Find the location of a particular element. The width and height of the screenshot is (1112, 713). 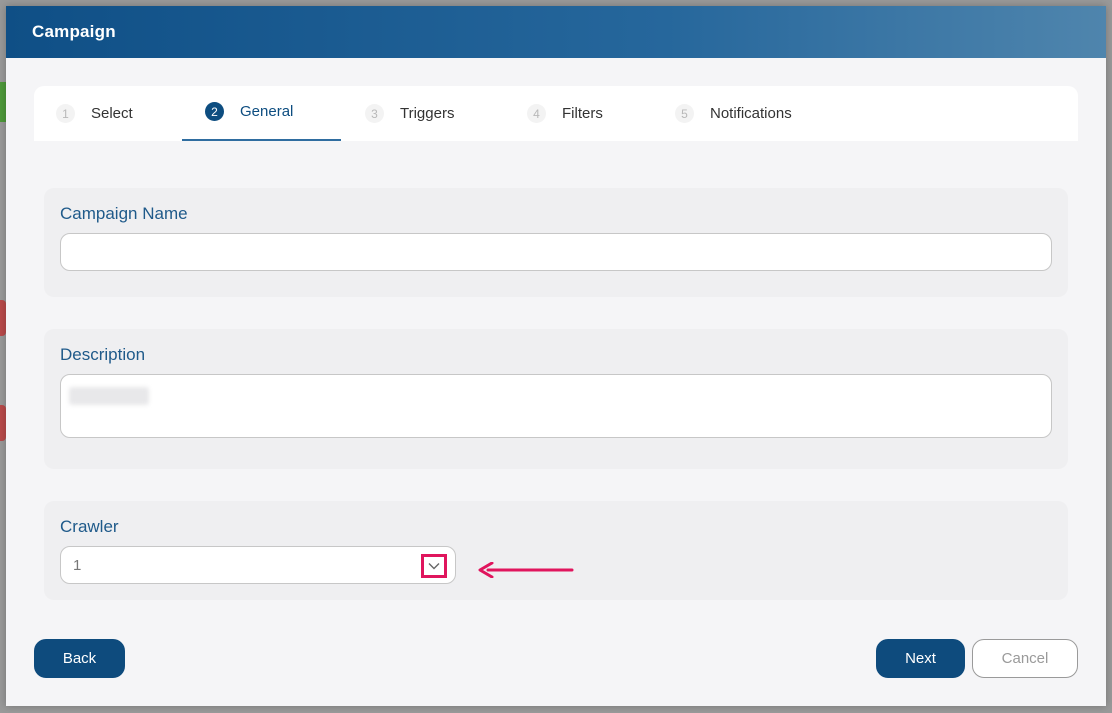

description-label: Description is located at coordinates (103, 354).